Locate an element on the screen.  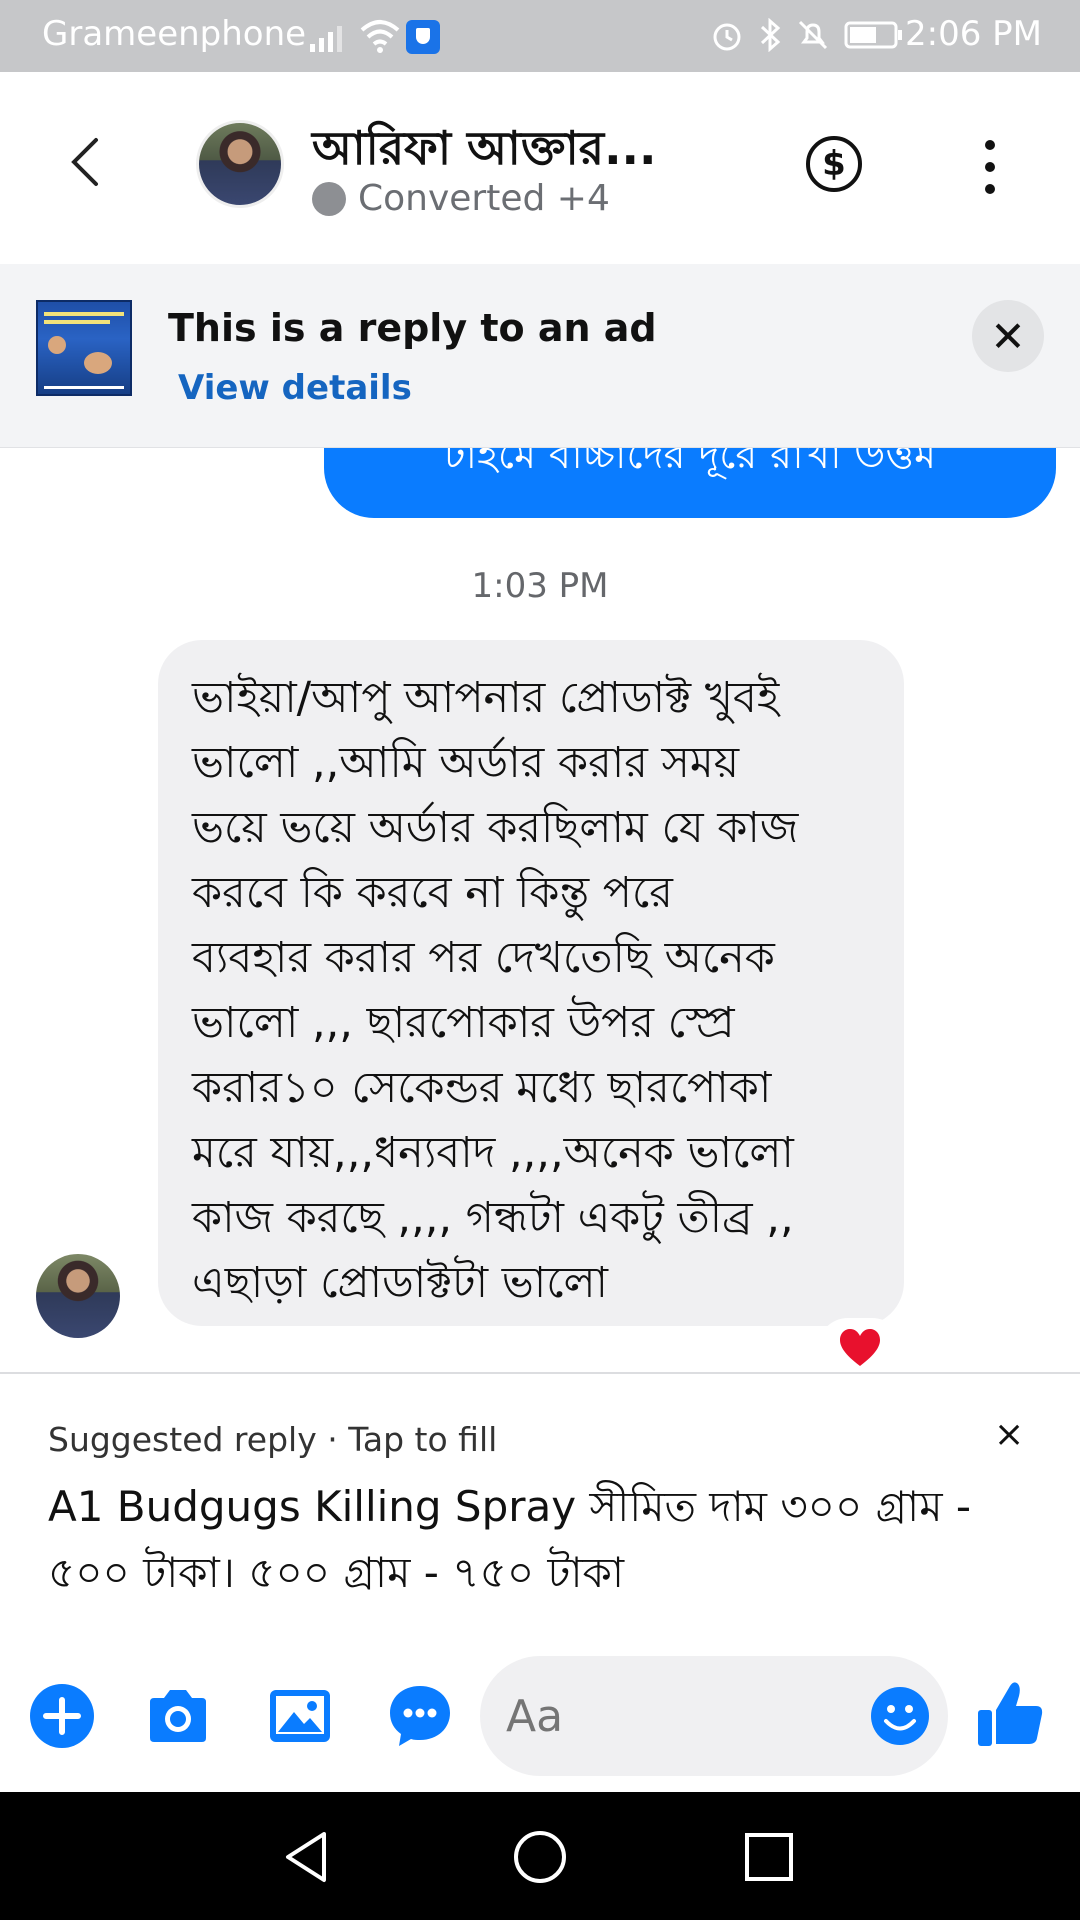
back-nav-icon is located at coordinates (309, 1857).